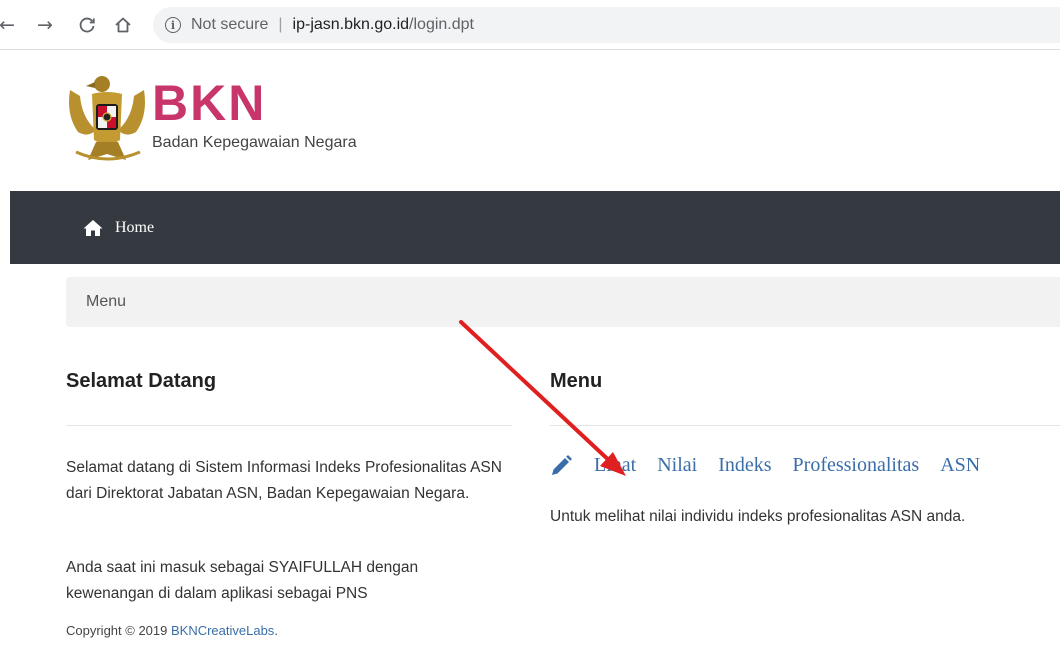  Describe the element at coordinates (10, 25) in the screenshot. I see `back-icon: ←` at that location.